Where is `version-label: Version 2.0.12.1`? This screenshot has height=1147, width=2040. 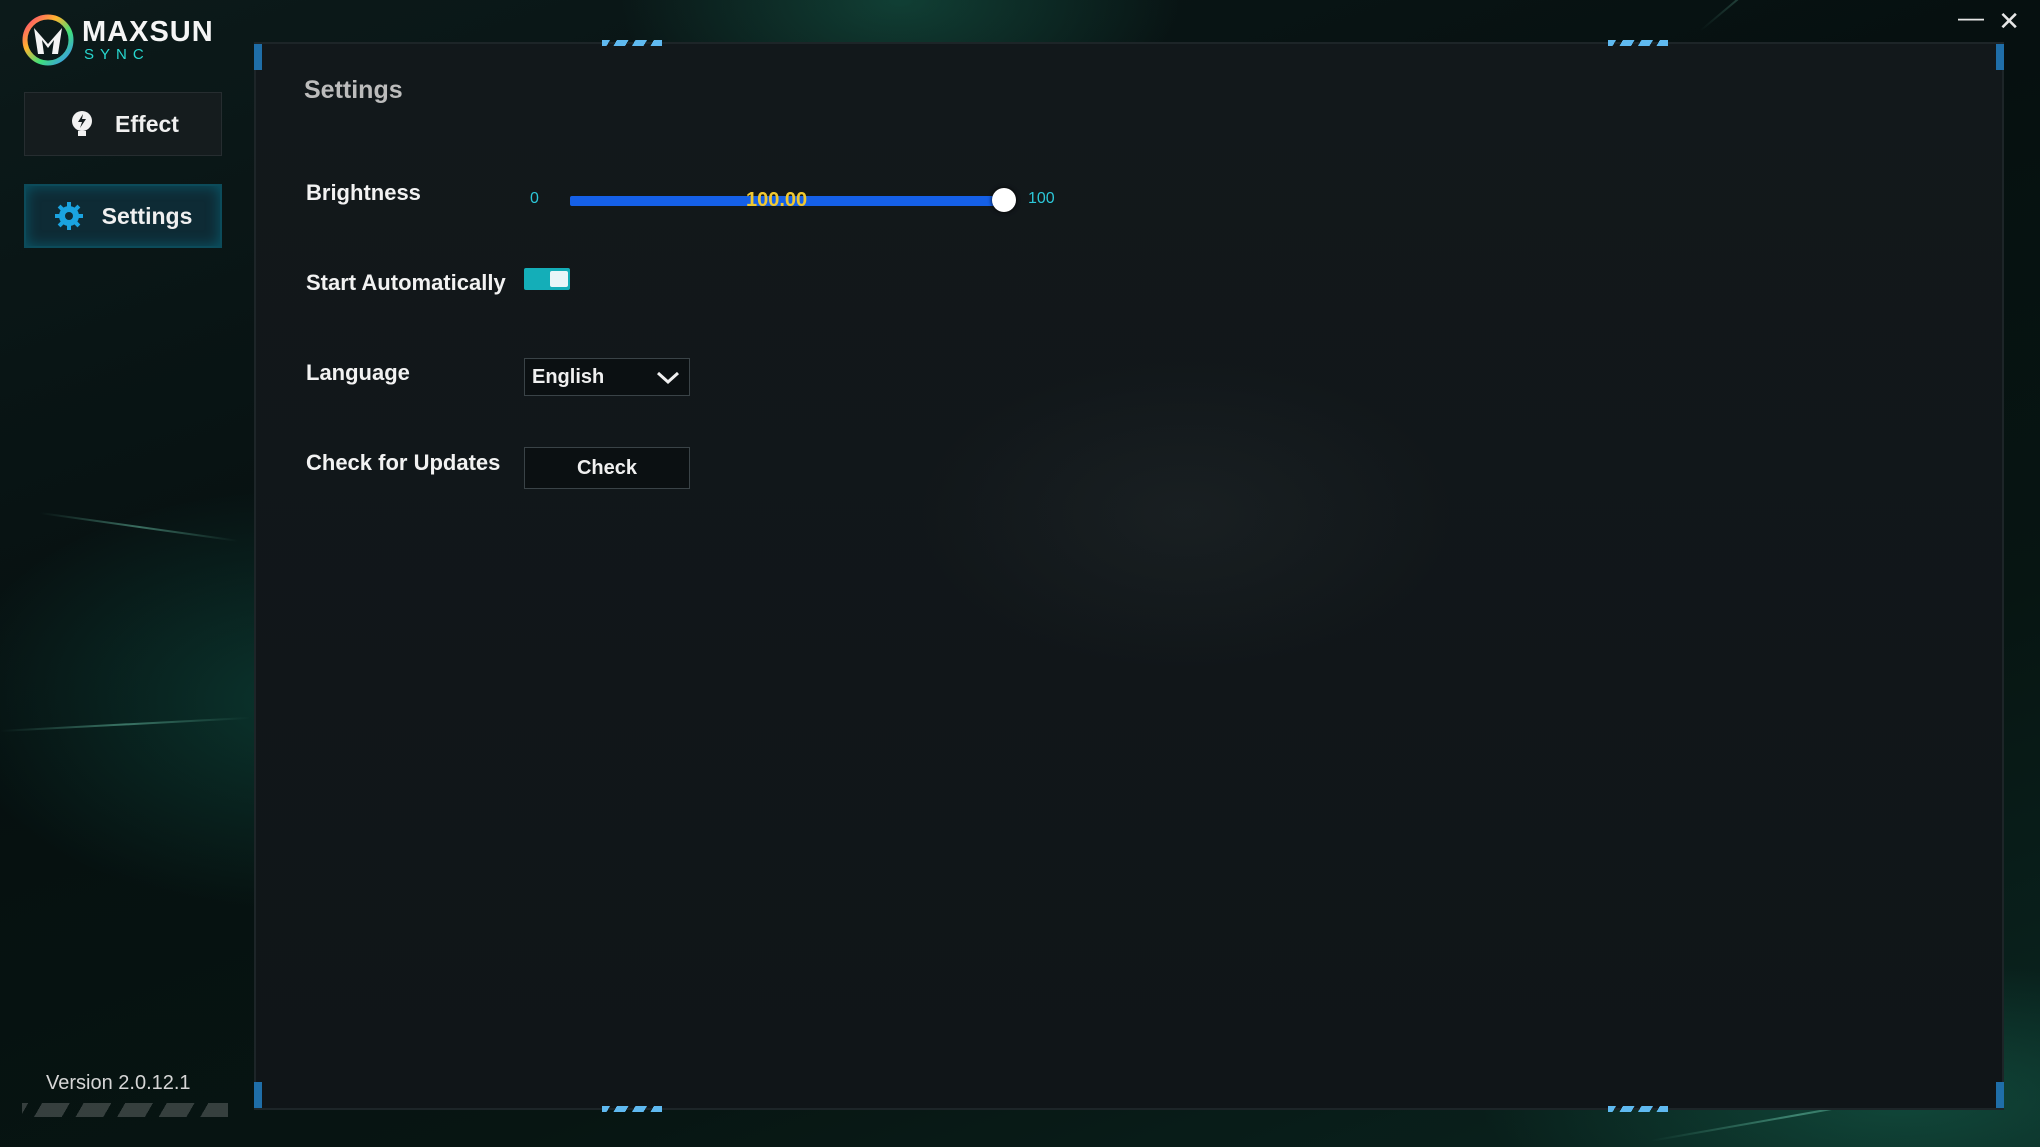
version-label: Version 2.0.12.1 is located at coordinates (118, 1083).